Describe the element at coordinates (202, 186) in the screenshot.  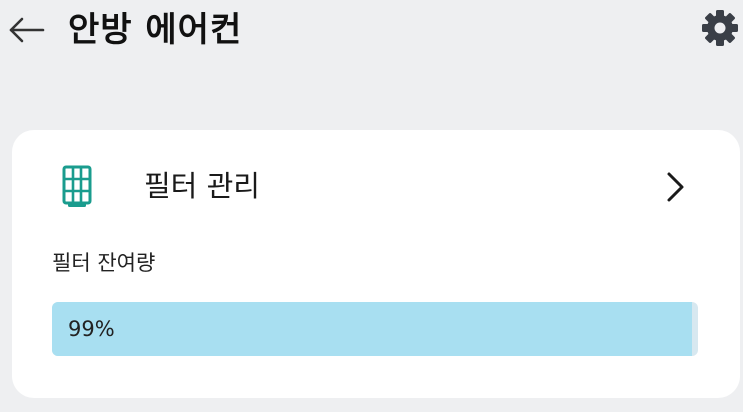
I see `filter-management-label: 필터 관리` at that location.